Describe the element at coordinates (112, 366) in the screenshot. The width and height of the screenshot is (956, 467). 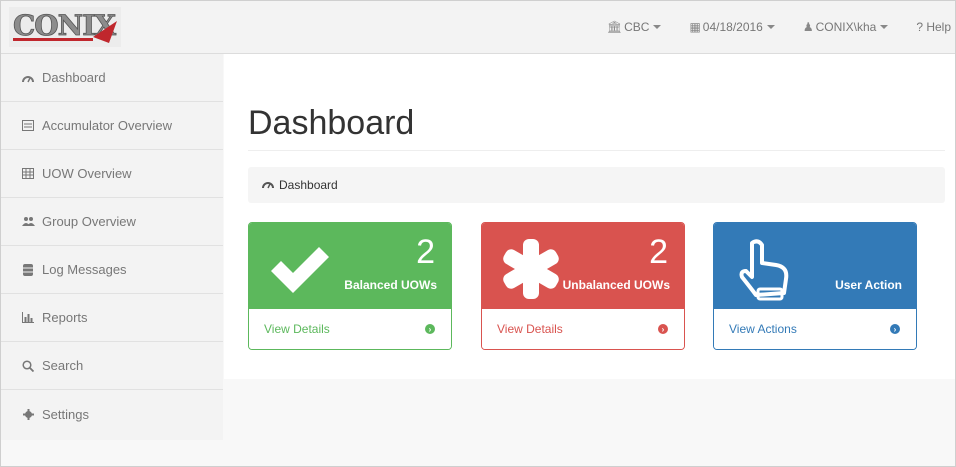
I see `sidebar-item-search: Search` at that location.